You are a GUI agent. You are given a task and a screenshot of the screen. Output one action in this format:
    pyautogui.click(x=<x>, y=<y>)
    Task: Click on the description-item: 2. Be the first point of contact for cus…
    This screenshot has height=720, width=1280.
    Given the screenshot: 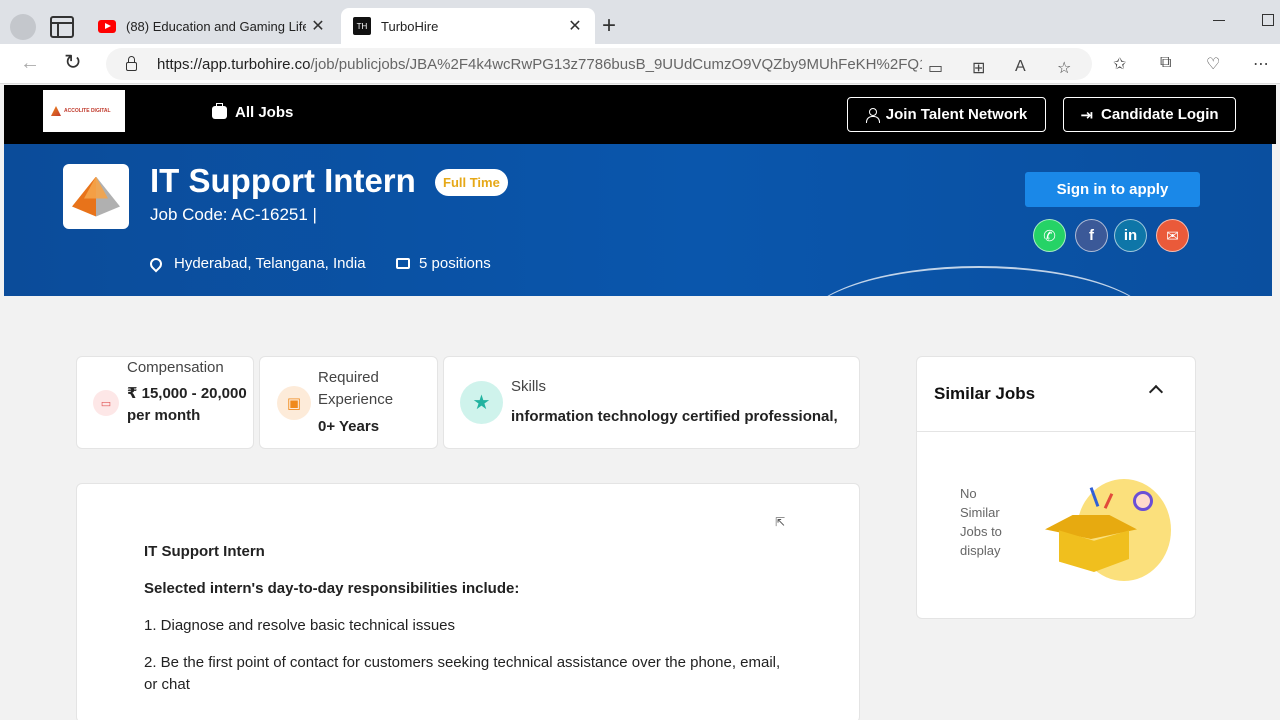 What is the action you would take?
    pyautogui.click(x=462, y=673)
    